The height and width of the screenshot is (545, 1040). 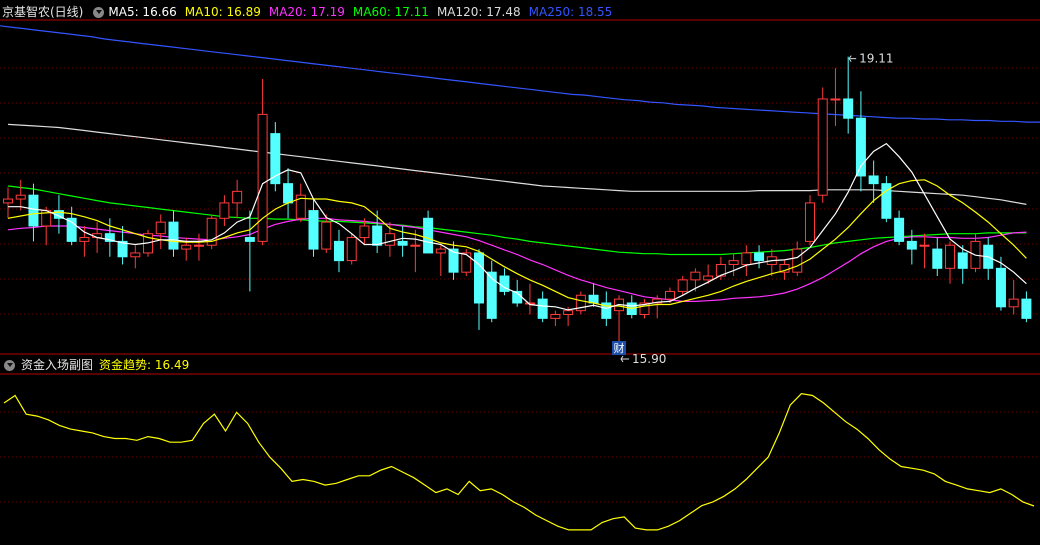 I want to click on high-price-label: 19.11, so click(x=876, y=59).